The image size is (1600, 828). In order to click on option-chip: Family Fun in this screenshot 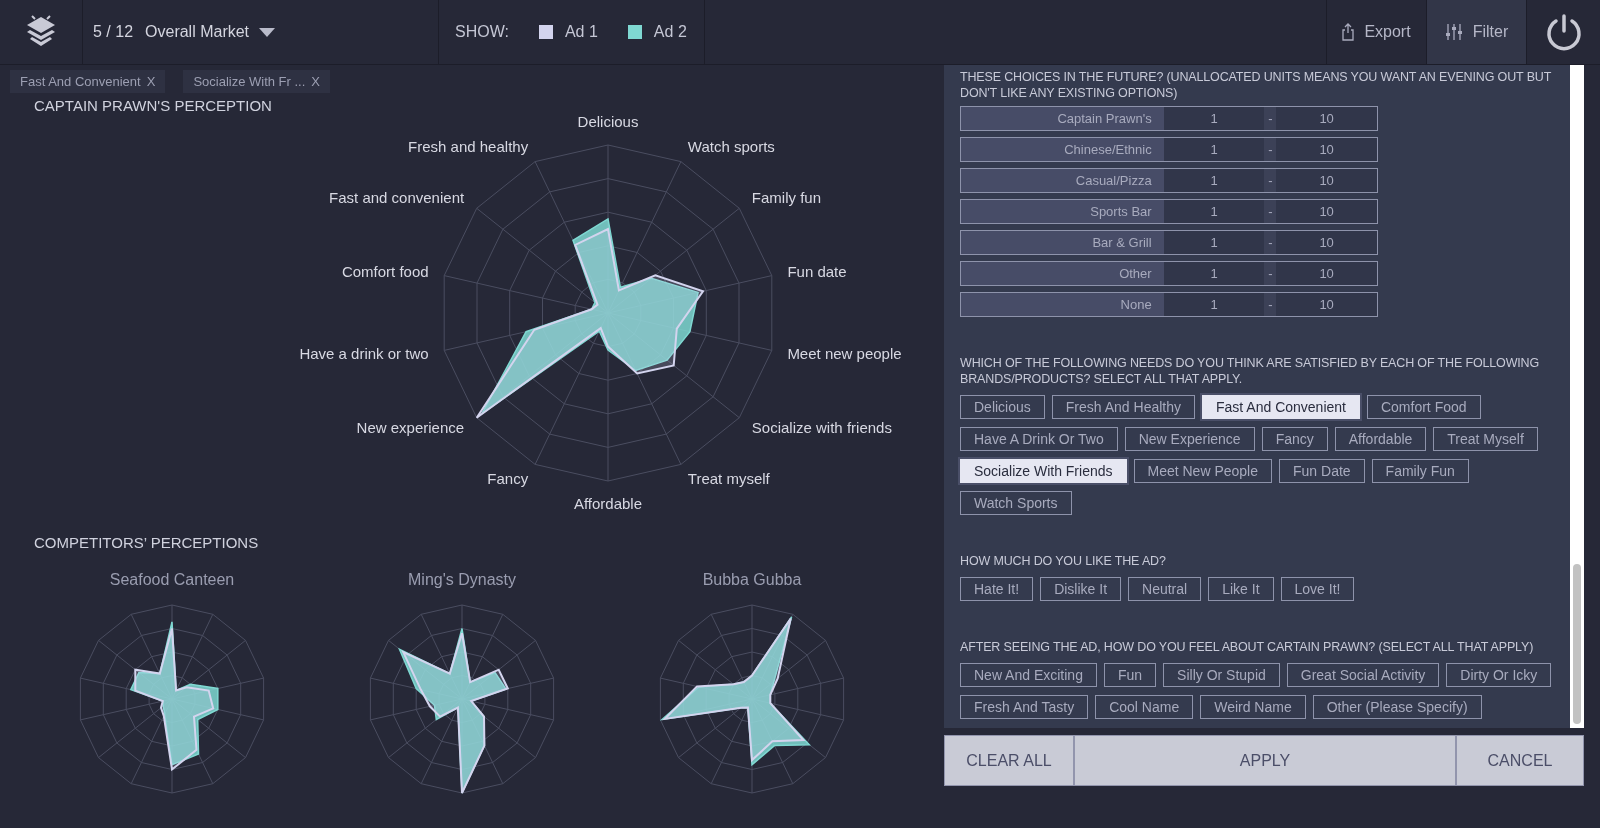, I will do `click(1420, 471)`.